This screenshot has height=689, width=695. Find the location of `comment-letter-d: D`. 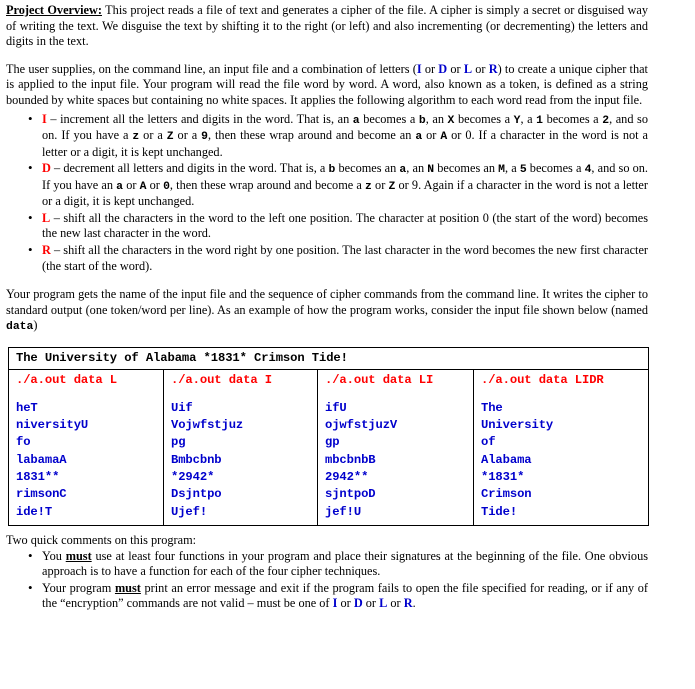

comment-letter-d: D is located at coordinates (358, 603).